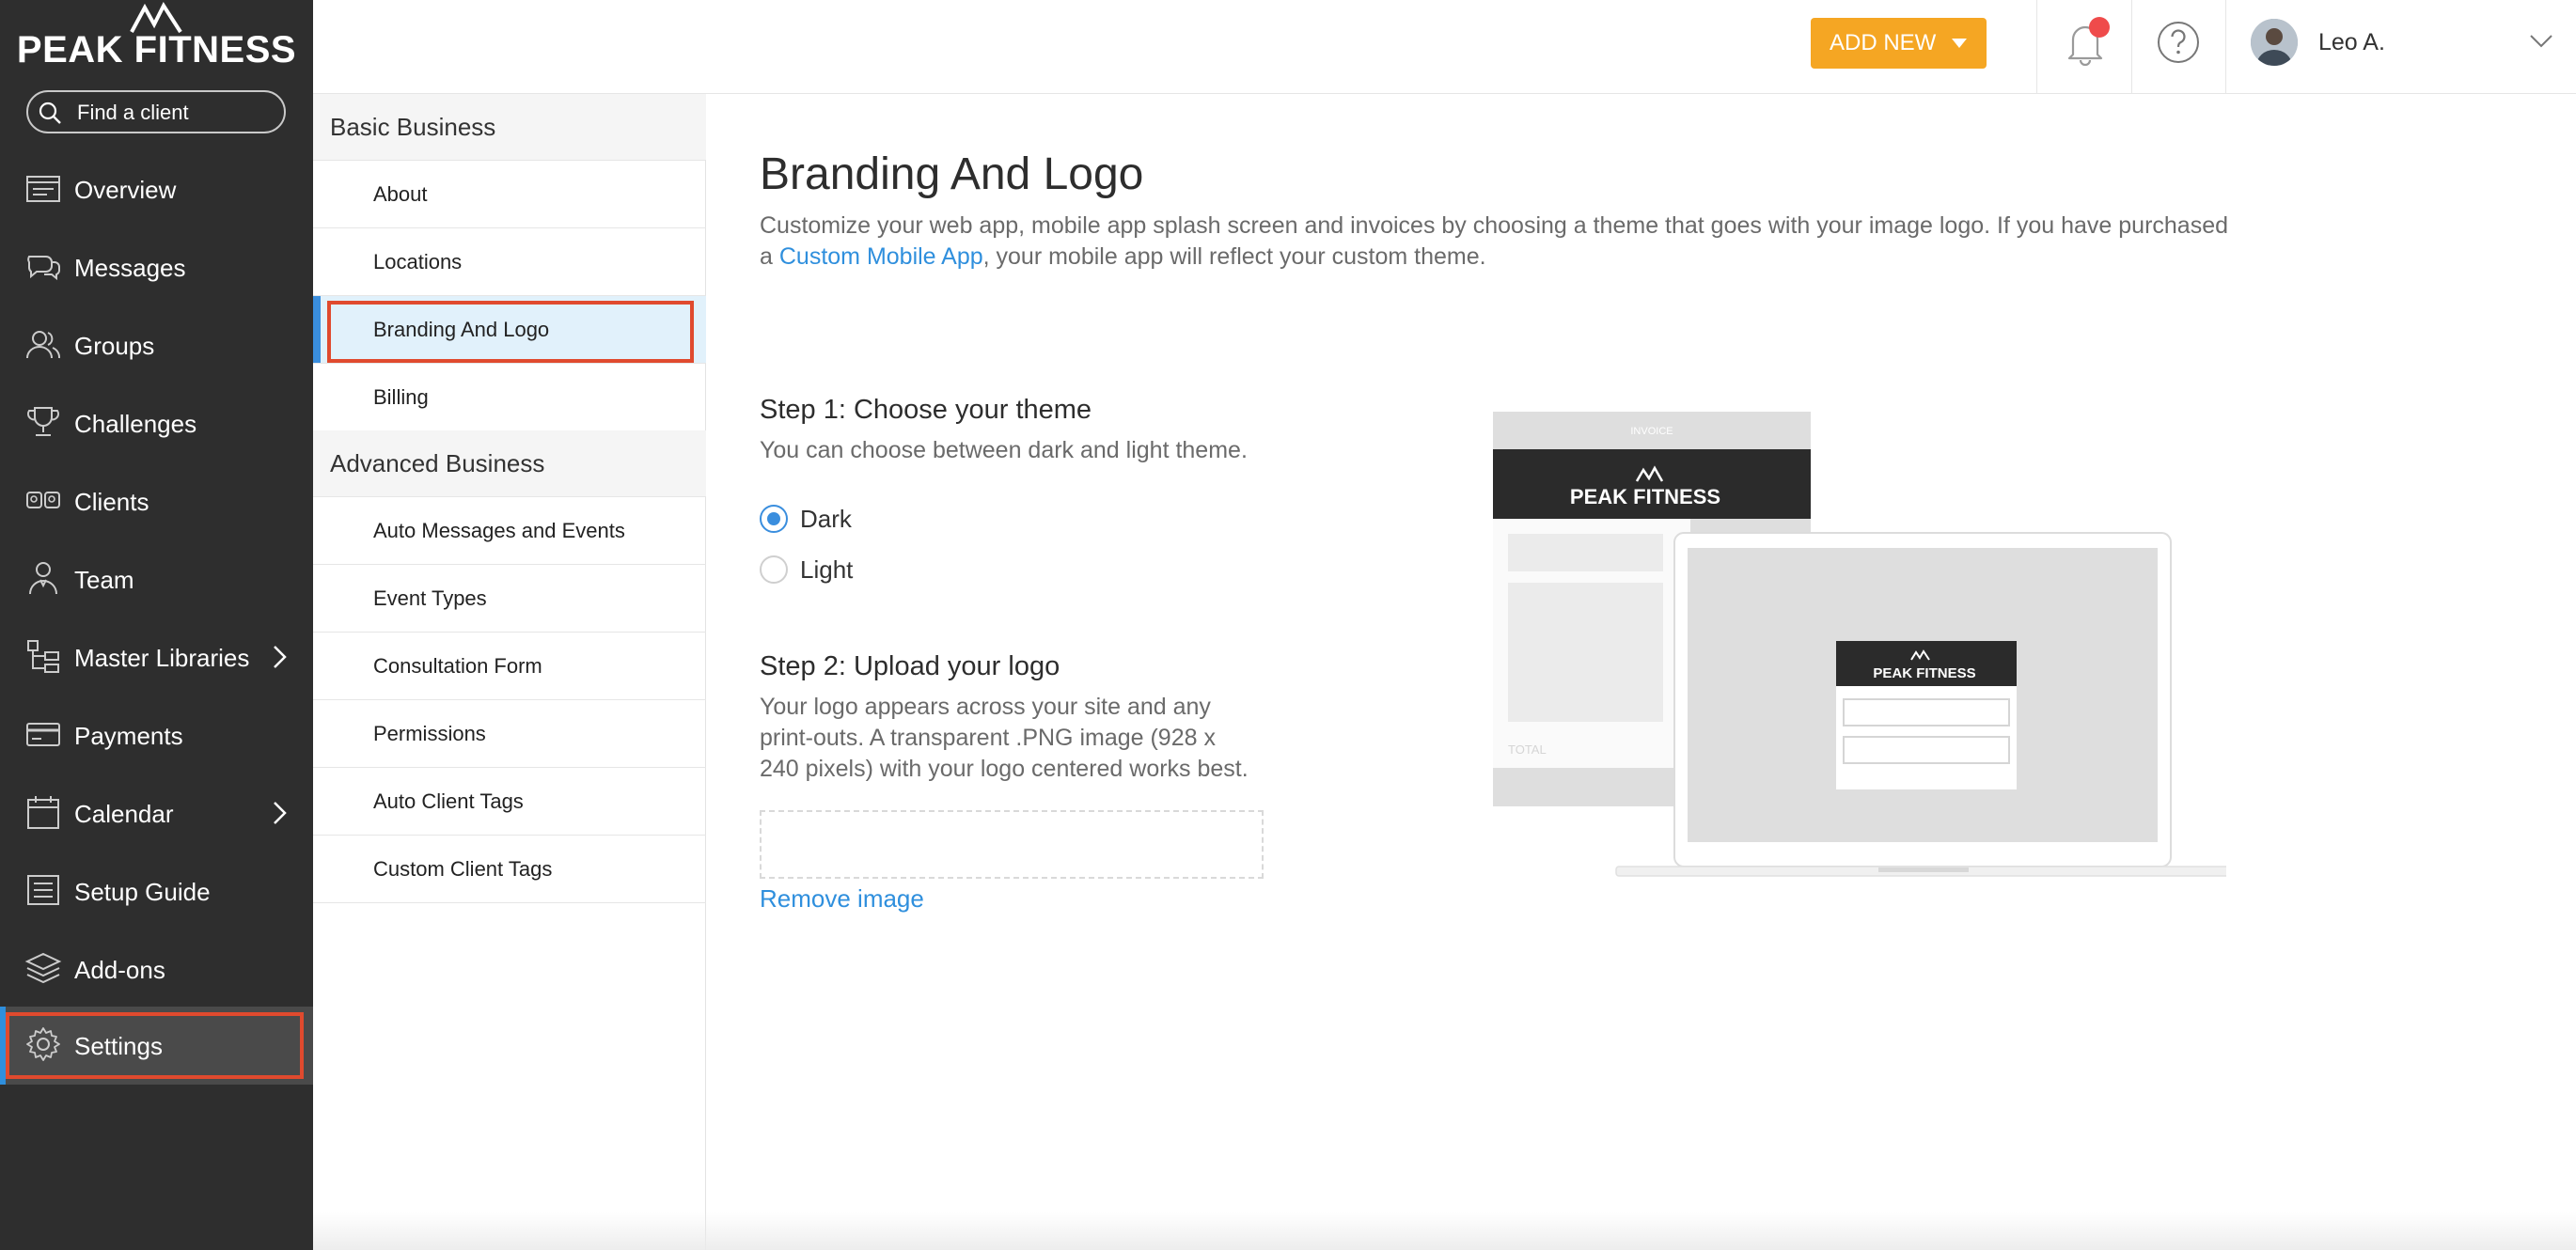 The image size is (2576, 1250). Describe the element at coordinates (50, 113) in the screenshot. I see `search-icon` at that location.